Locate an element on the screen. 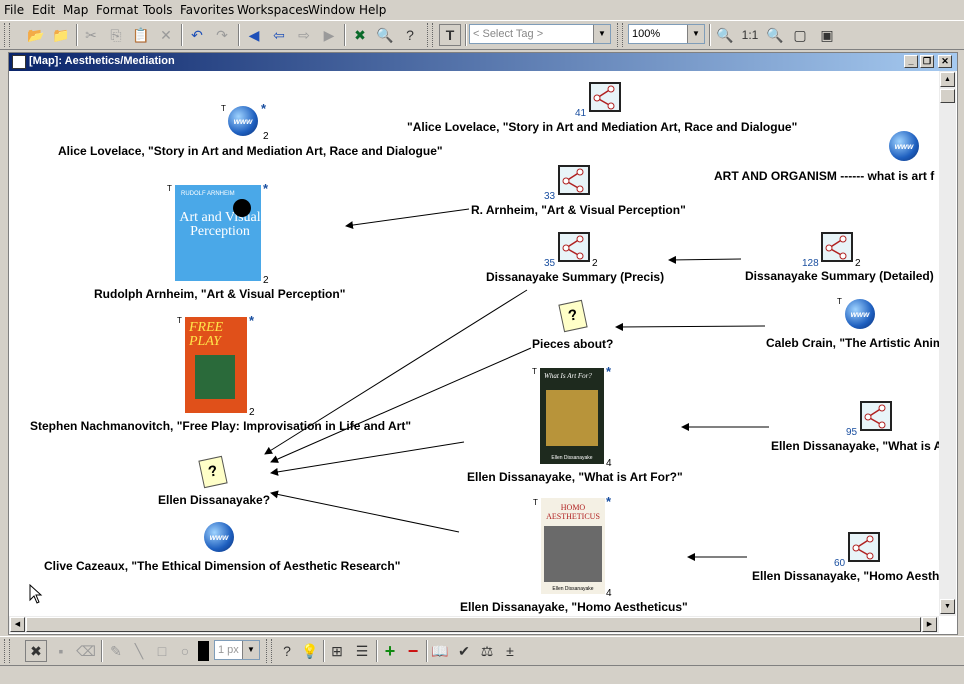  zoom-out-icon: 🔍 is located at coordinates (725, 35).